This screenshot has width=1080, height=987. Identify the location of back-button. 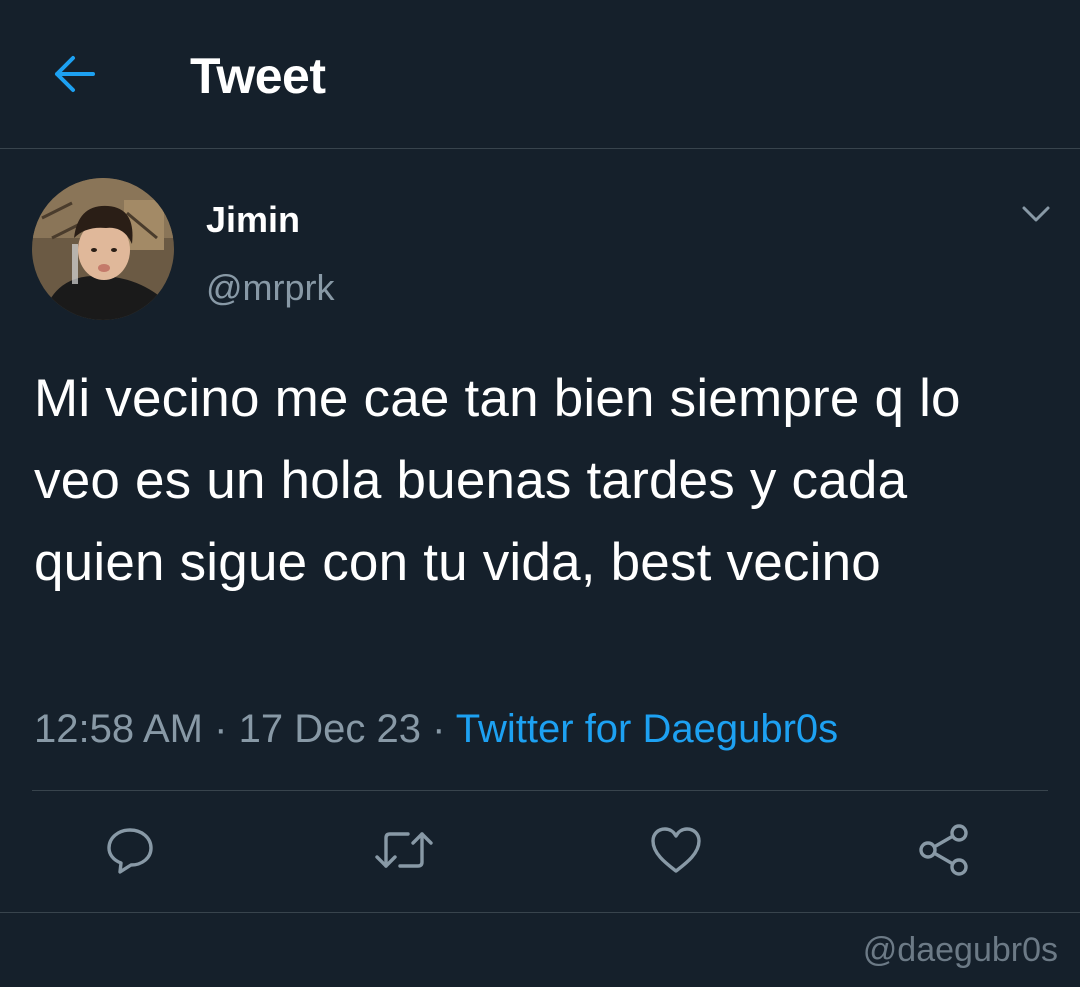
(74, 74).